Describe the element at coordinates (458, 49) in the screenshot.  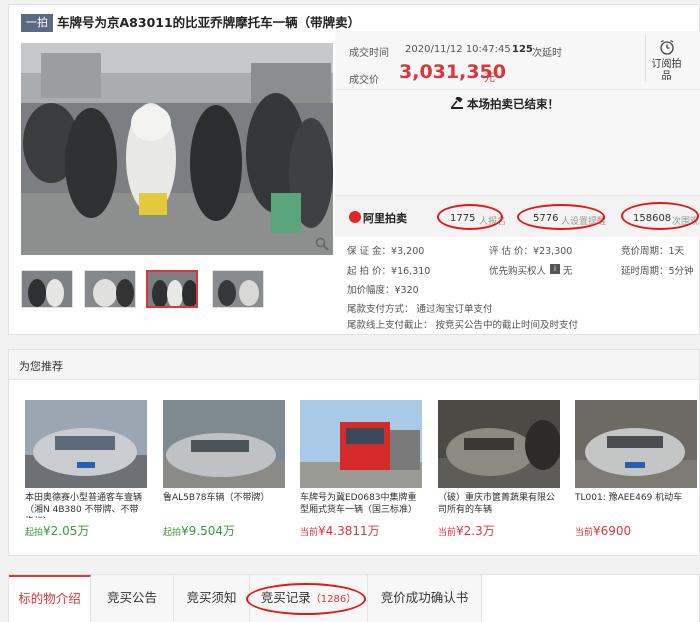
I see `deal-time-value: 2020/11/12 10:47:45` at that location.